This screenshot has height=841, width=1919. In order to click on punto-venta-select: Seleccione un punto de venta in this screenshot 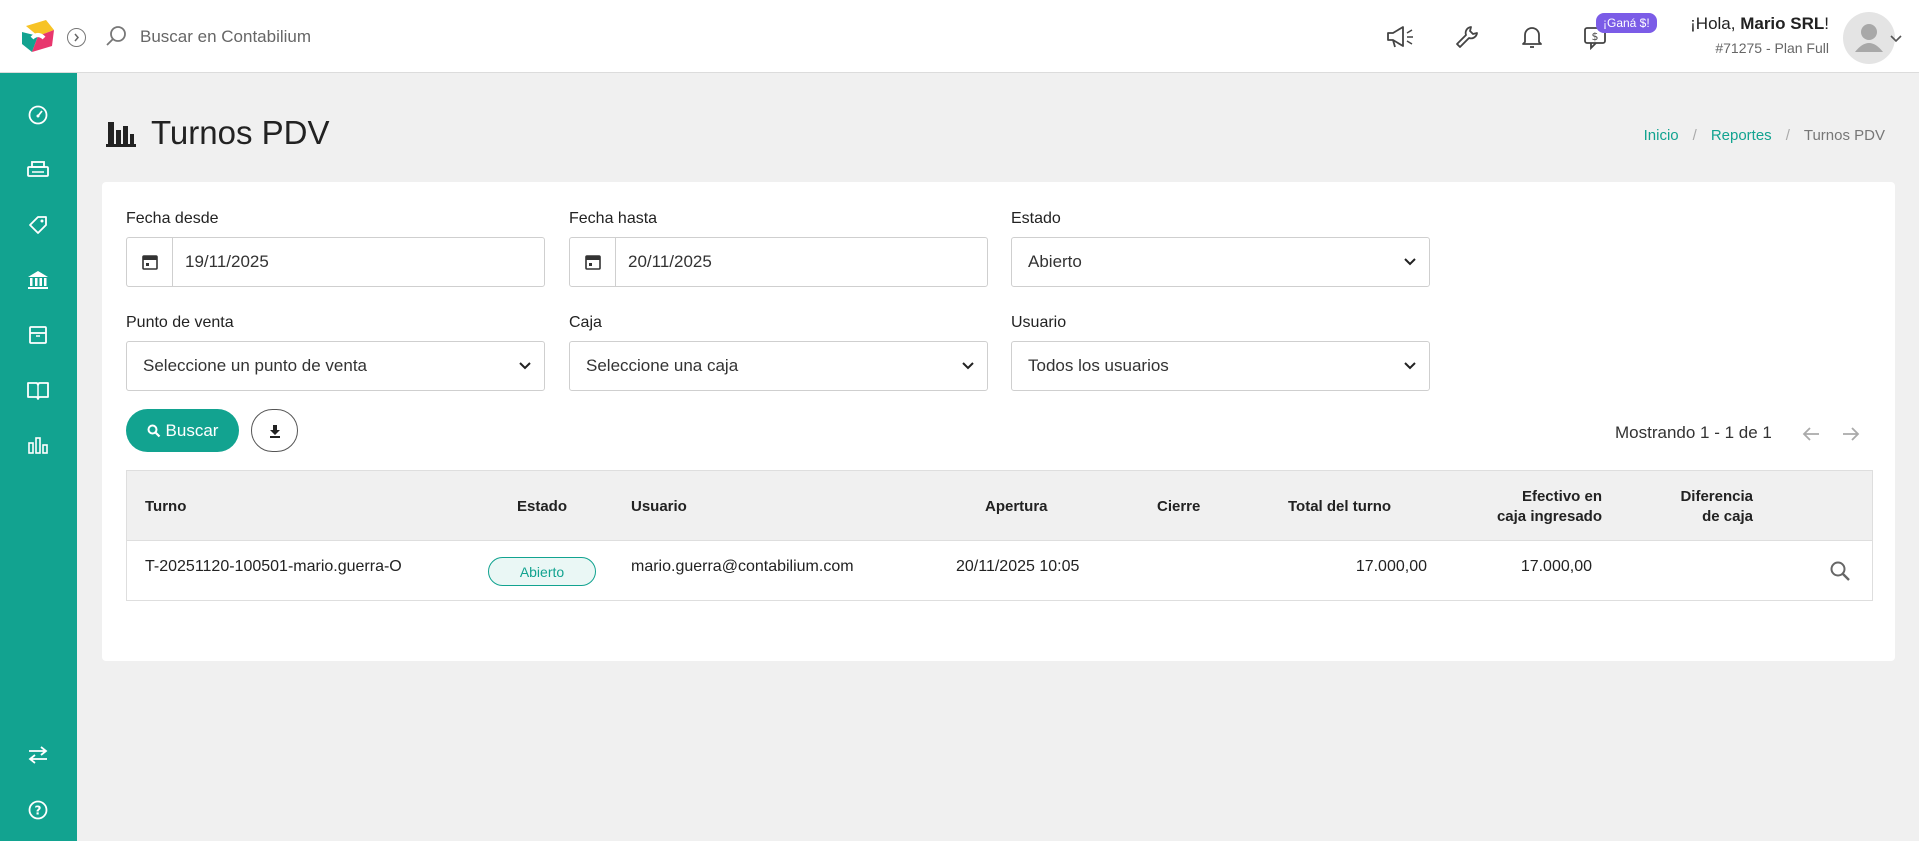, I will do `click(335, 366)`.